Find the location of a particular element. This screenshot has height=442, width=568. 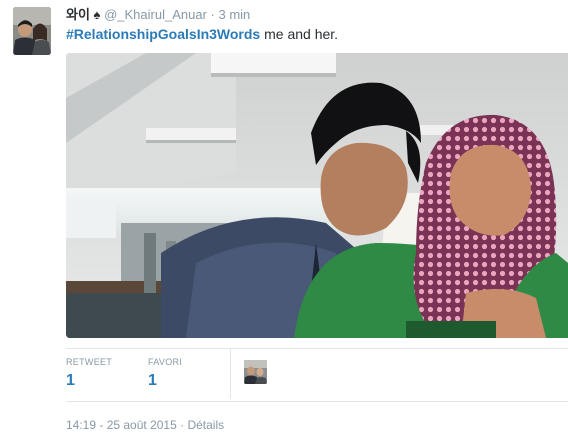

favorites-label: FAVORI is located at coordinates (165, 362).